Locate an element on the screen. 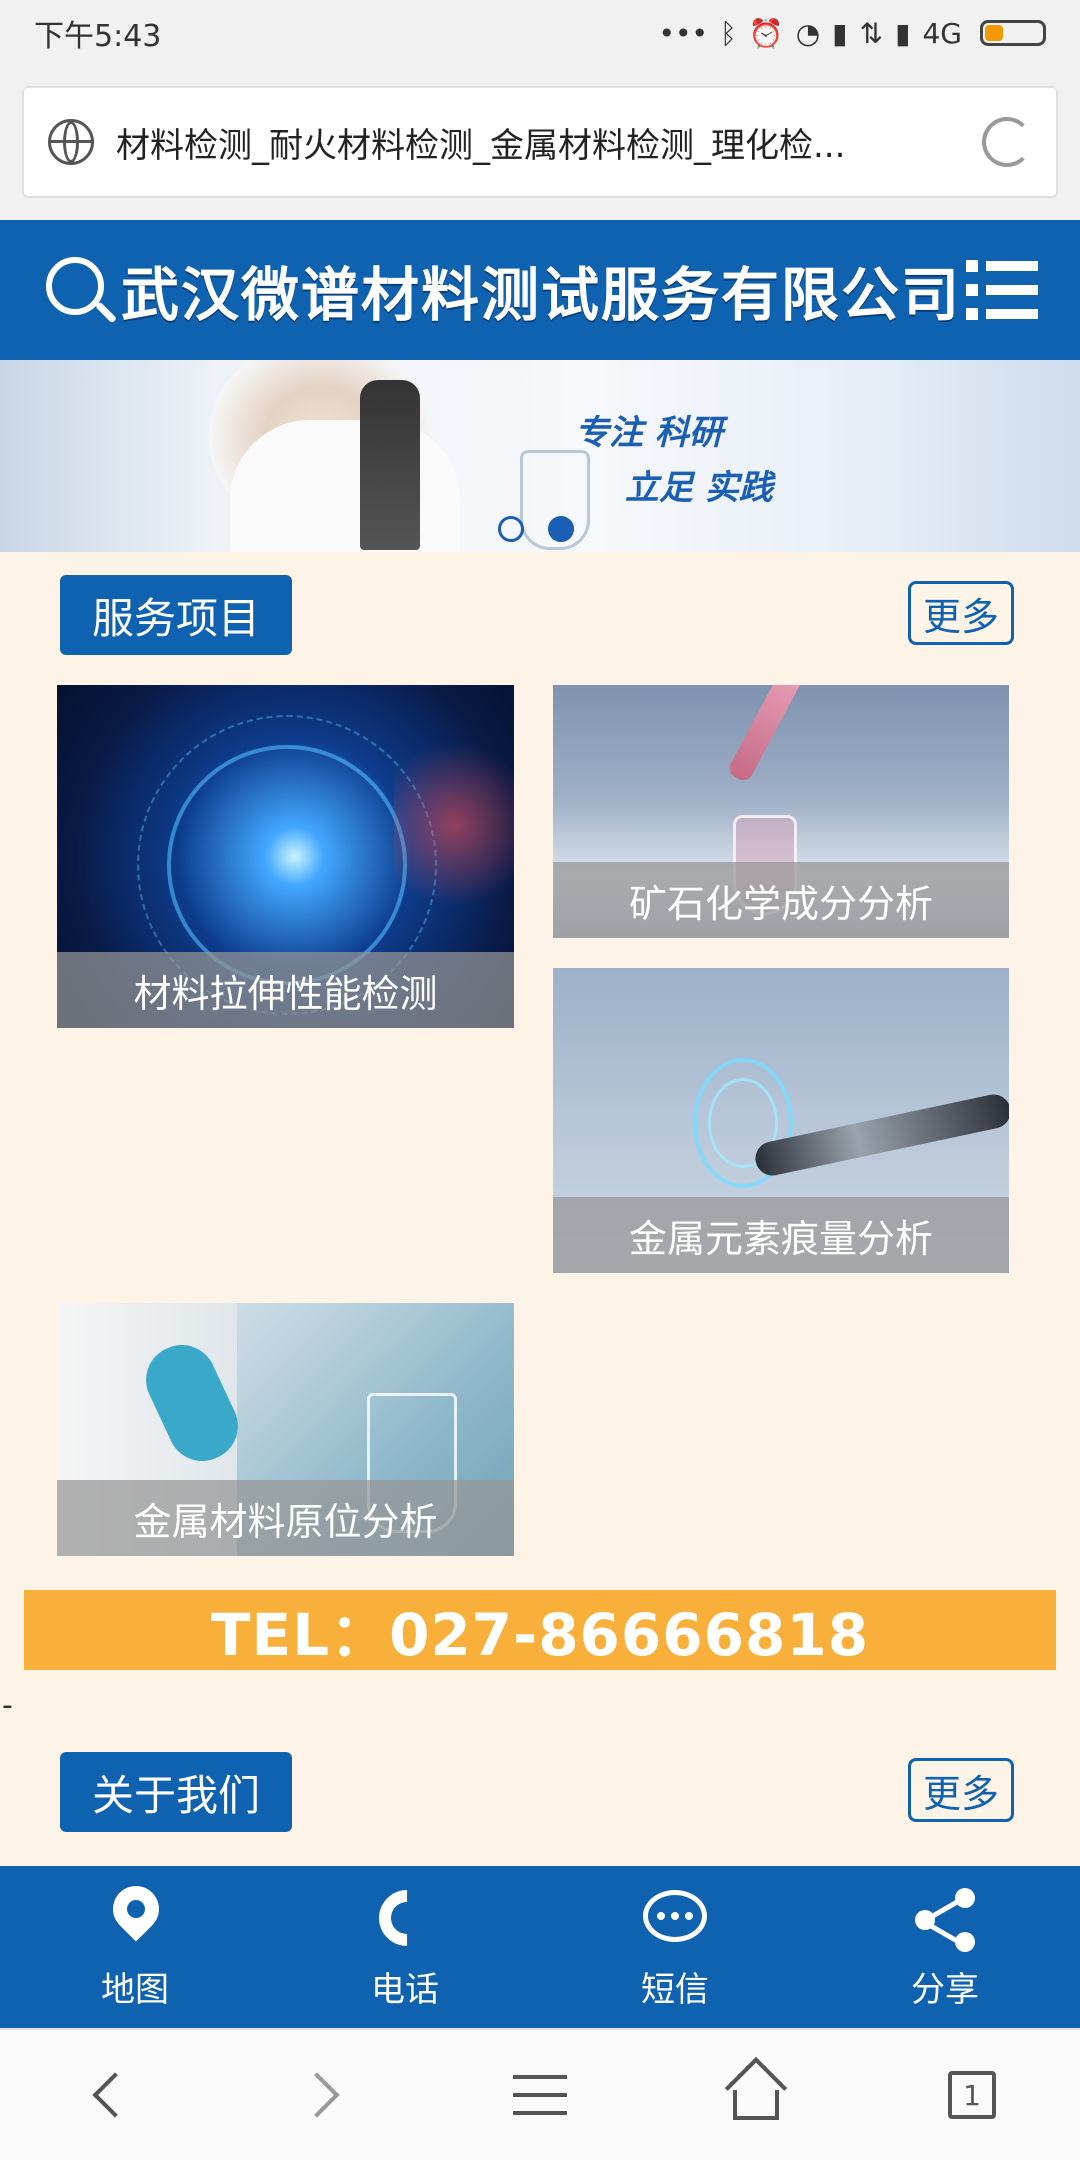 The height and width of the screenshot is (2160, 1080). tel-banner: TEL：027-86666818 is located at coordinates (540, 1630).